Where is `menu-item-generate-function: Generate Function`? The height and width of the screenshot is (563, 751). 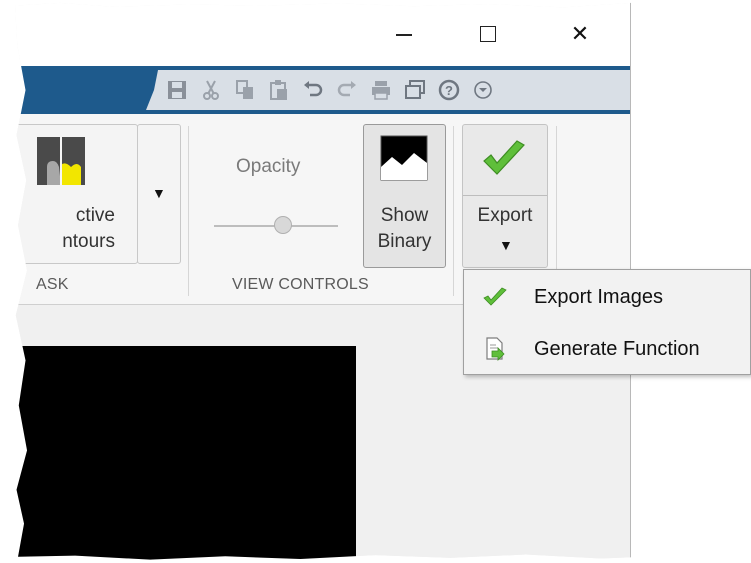
menu-item-generate-function: Generate Function is located at coordinates (607, 349).